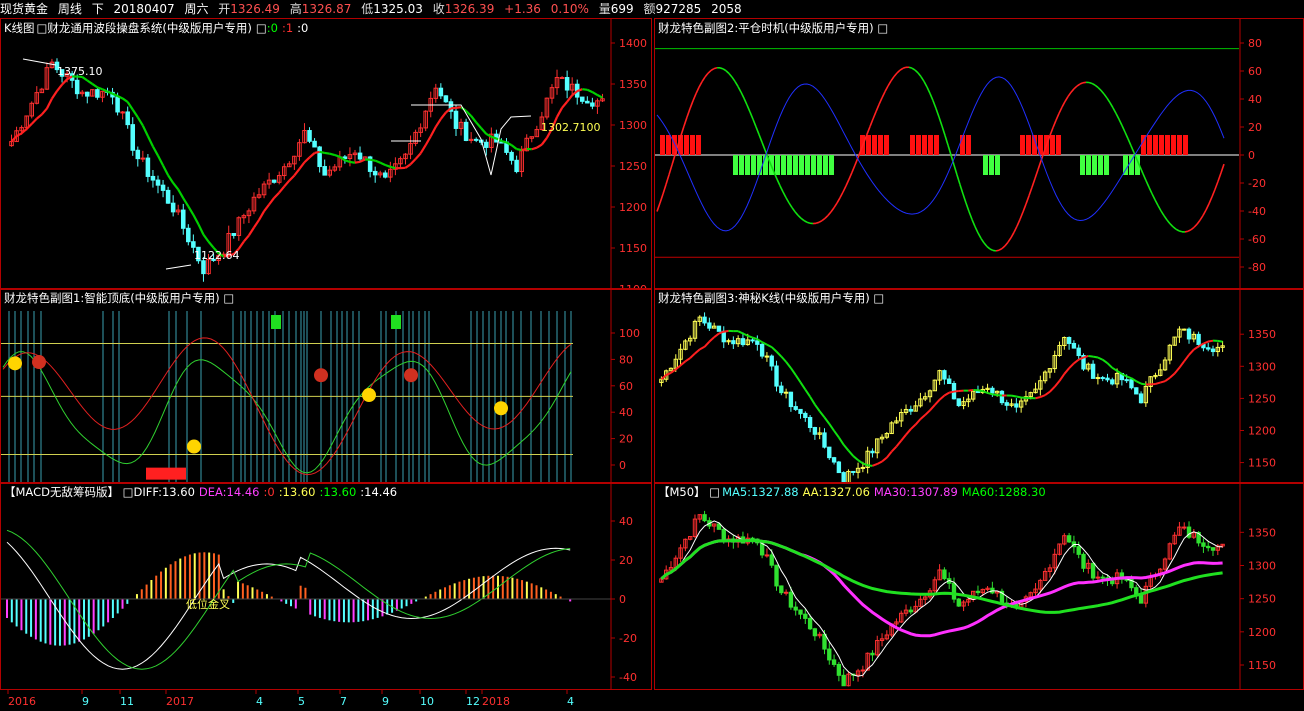 The width and height of the screenshot is (1304, 711). I want to click on m50-ma5-line, so click(942, 598).